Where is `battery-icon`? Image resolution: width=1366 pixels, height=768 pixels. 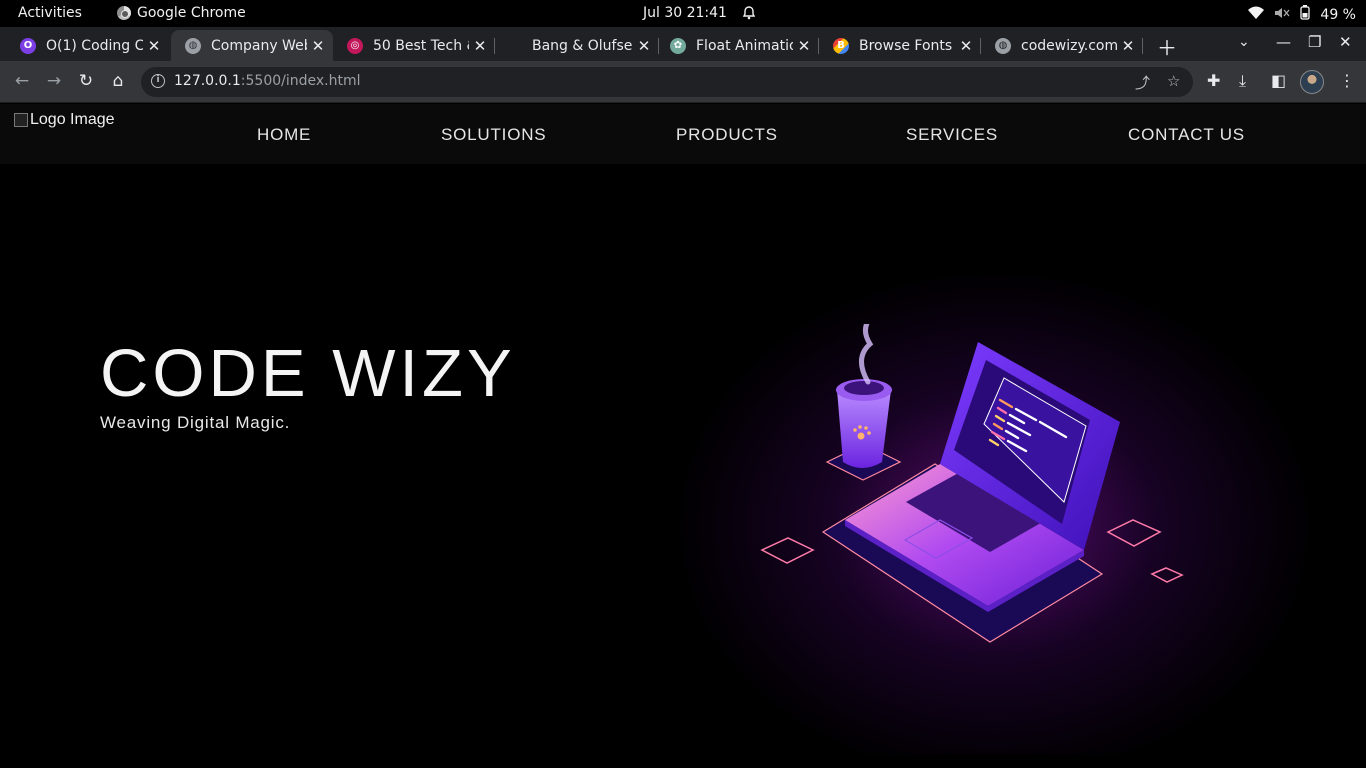
battery-icon is located at coordinates (1305, 14).